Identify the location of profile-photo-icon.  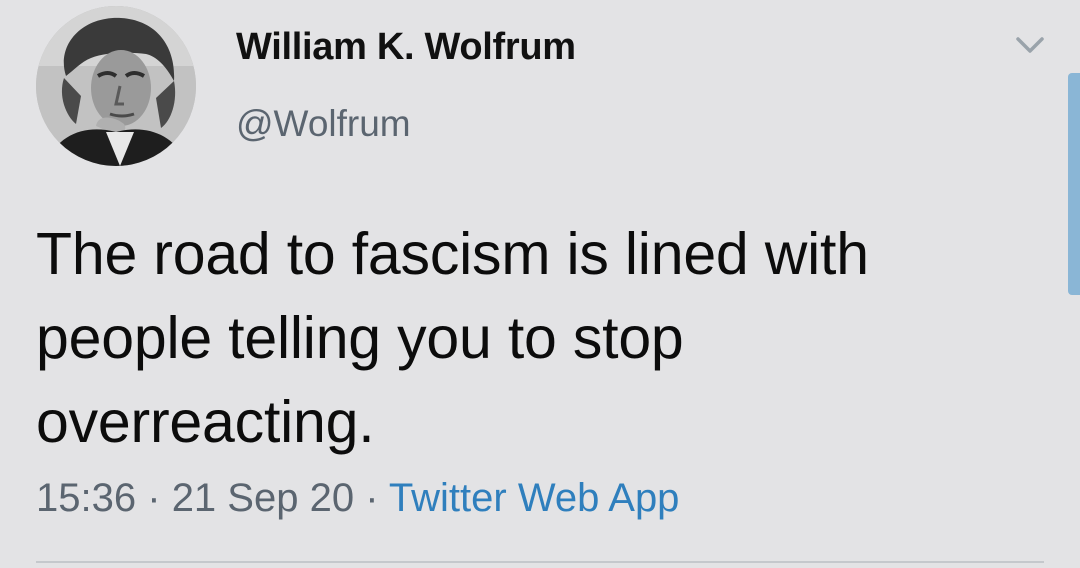
(116, 86).